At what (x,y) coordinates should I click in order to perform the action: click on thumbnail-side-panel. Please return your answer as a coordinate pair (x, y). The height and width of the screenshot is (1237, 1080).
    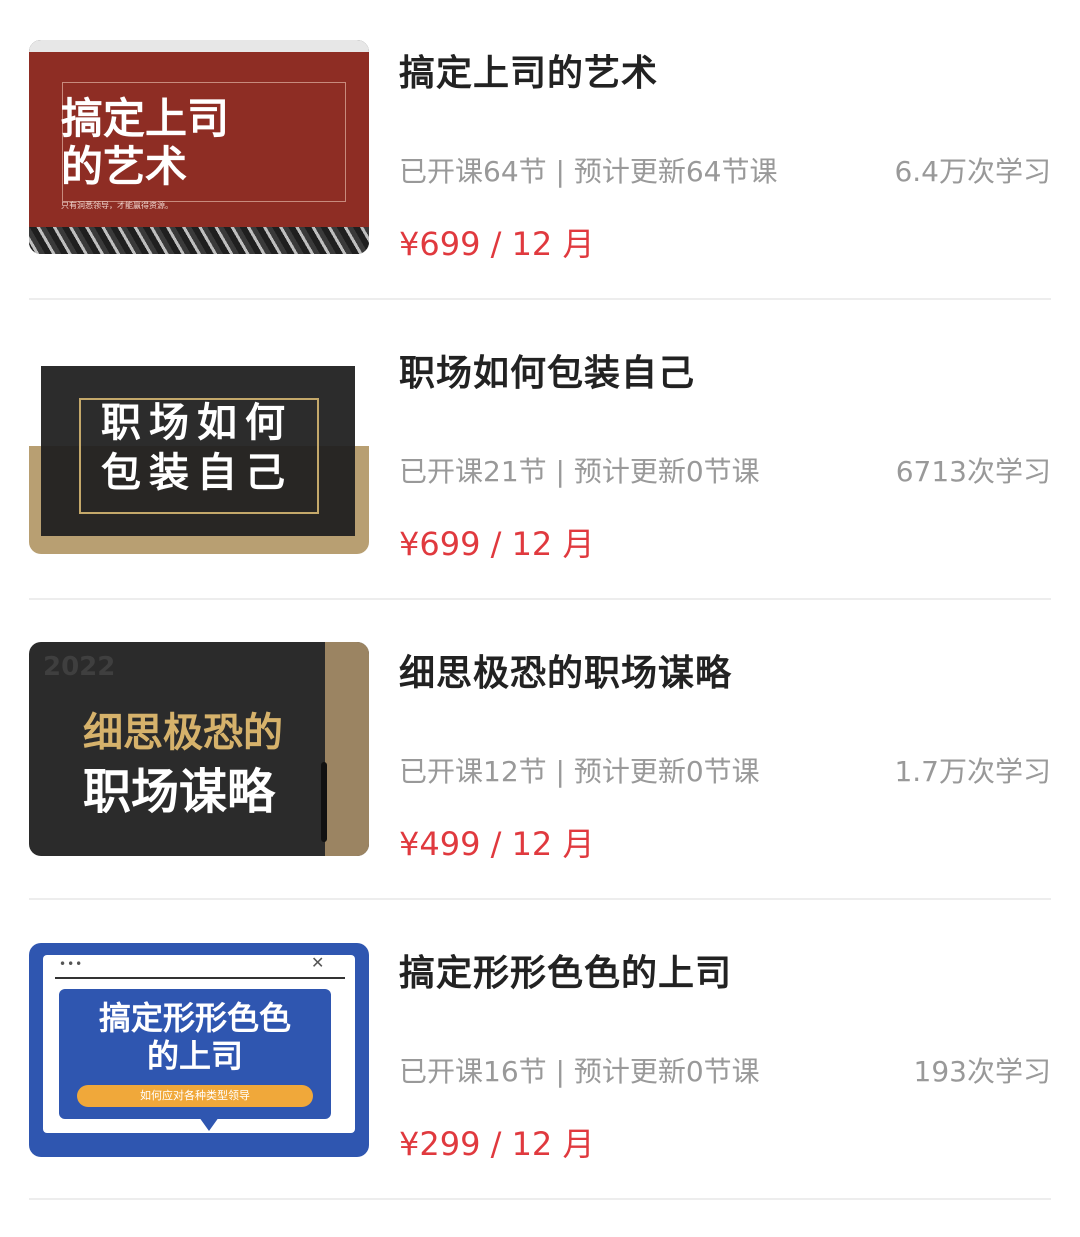
    Looking at the image, I should click on (347, 749).